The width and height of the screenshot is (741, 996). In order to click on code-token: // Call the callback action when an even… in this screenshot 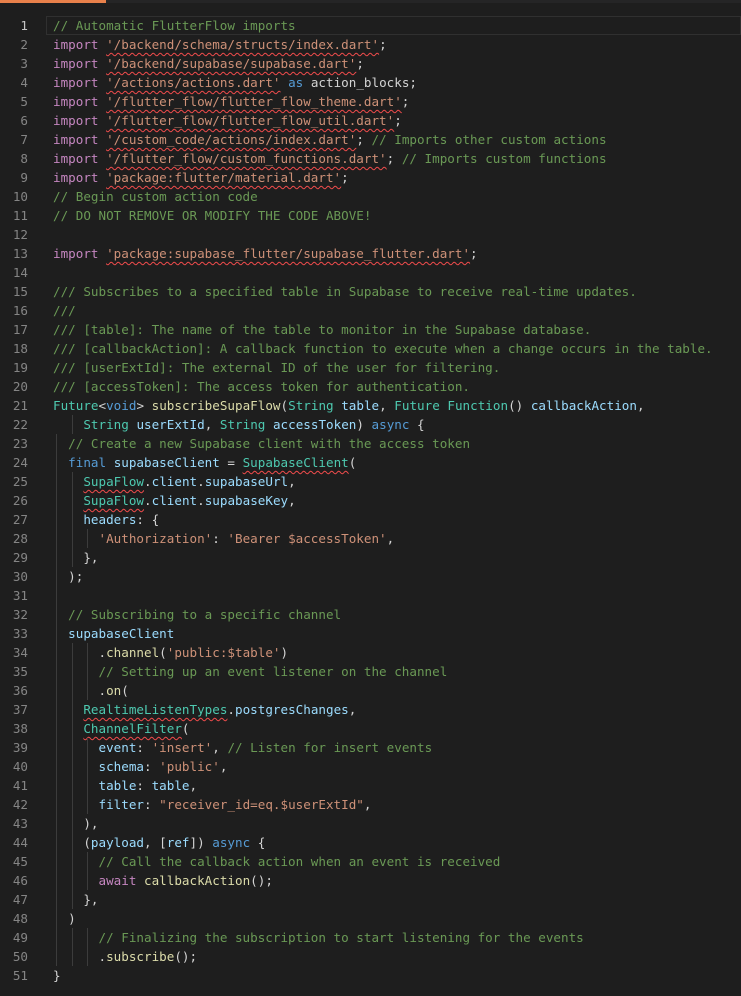, I will do `click(299, 861)`.